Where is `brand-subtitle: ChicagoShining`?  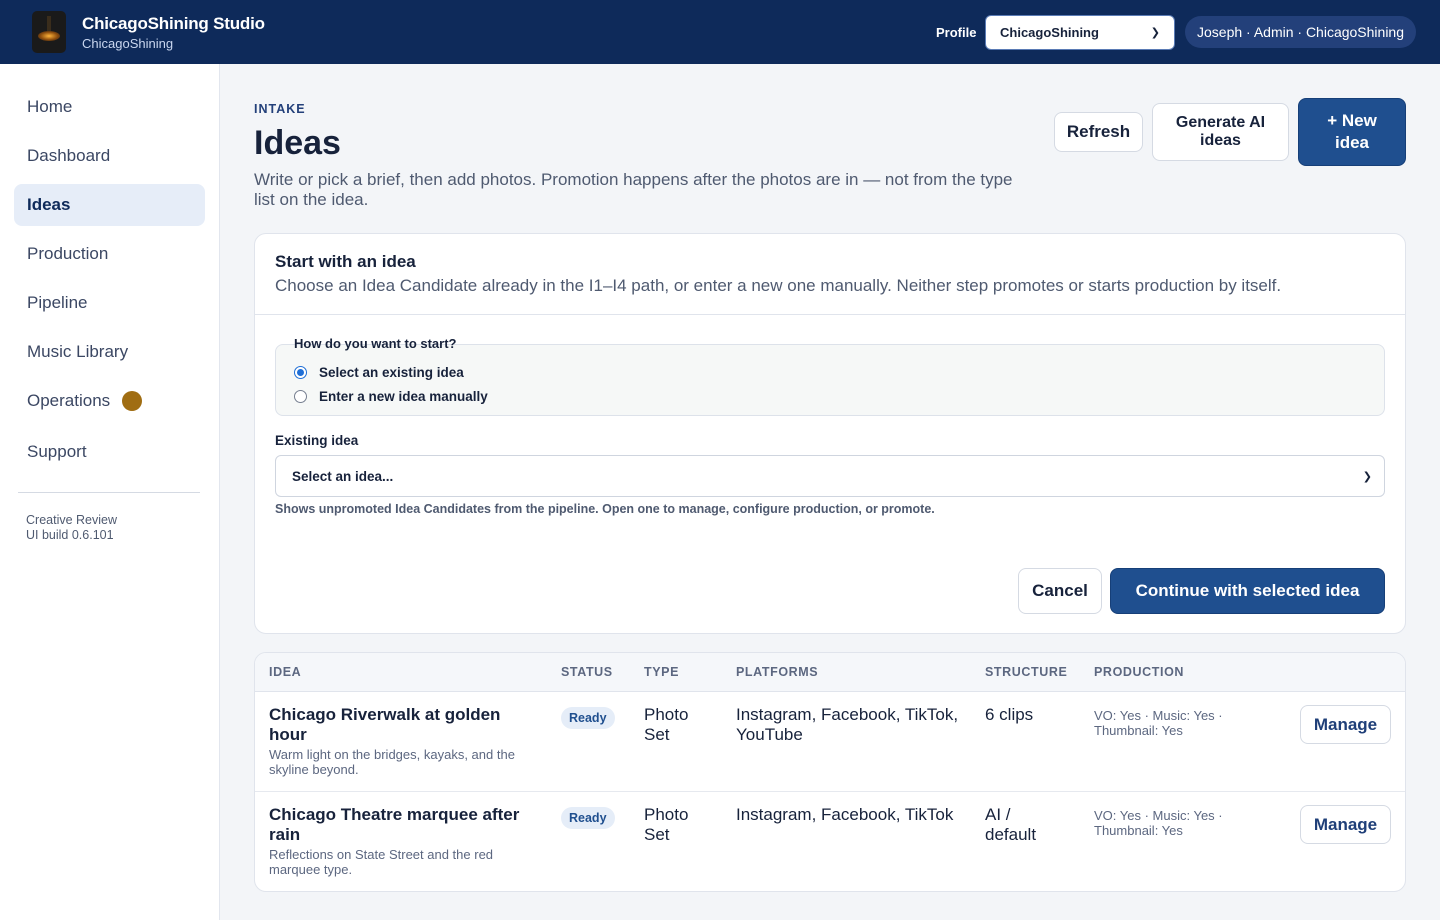
brand-subtitle: ChicagoShining is located at coordinates (128, 43).